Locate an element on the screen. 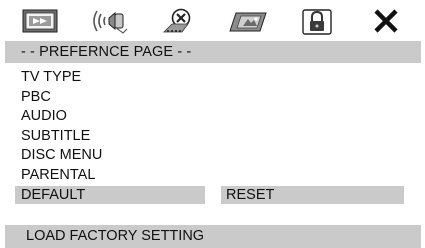  preference-lock-icon is located at coordinates (317, 21).